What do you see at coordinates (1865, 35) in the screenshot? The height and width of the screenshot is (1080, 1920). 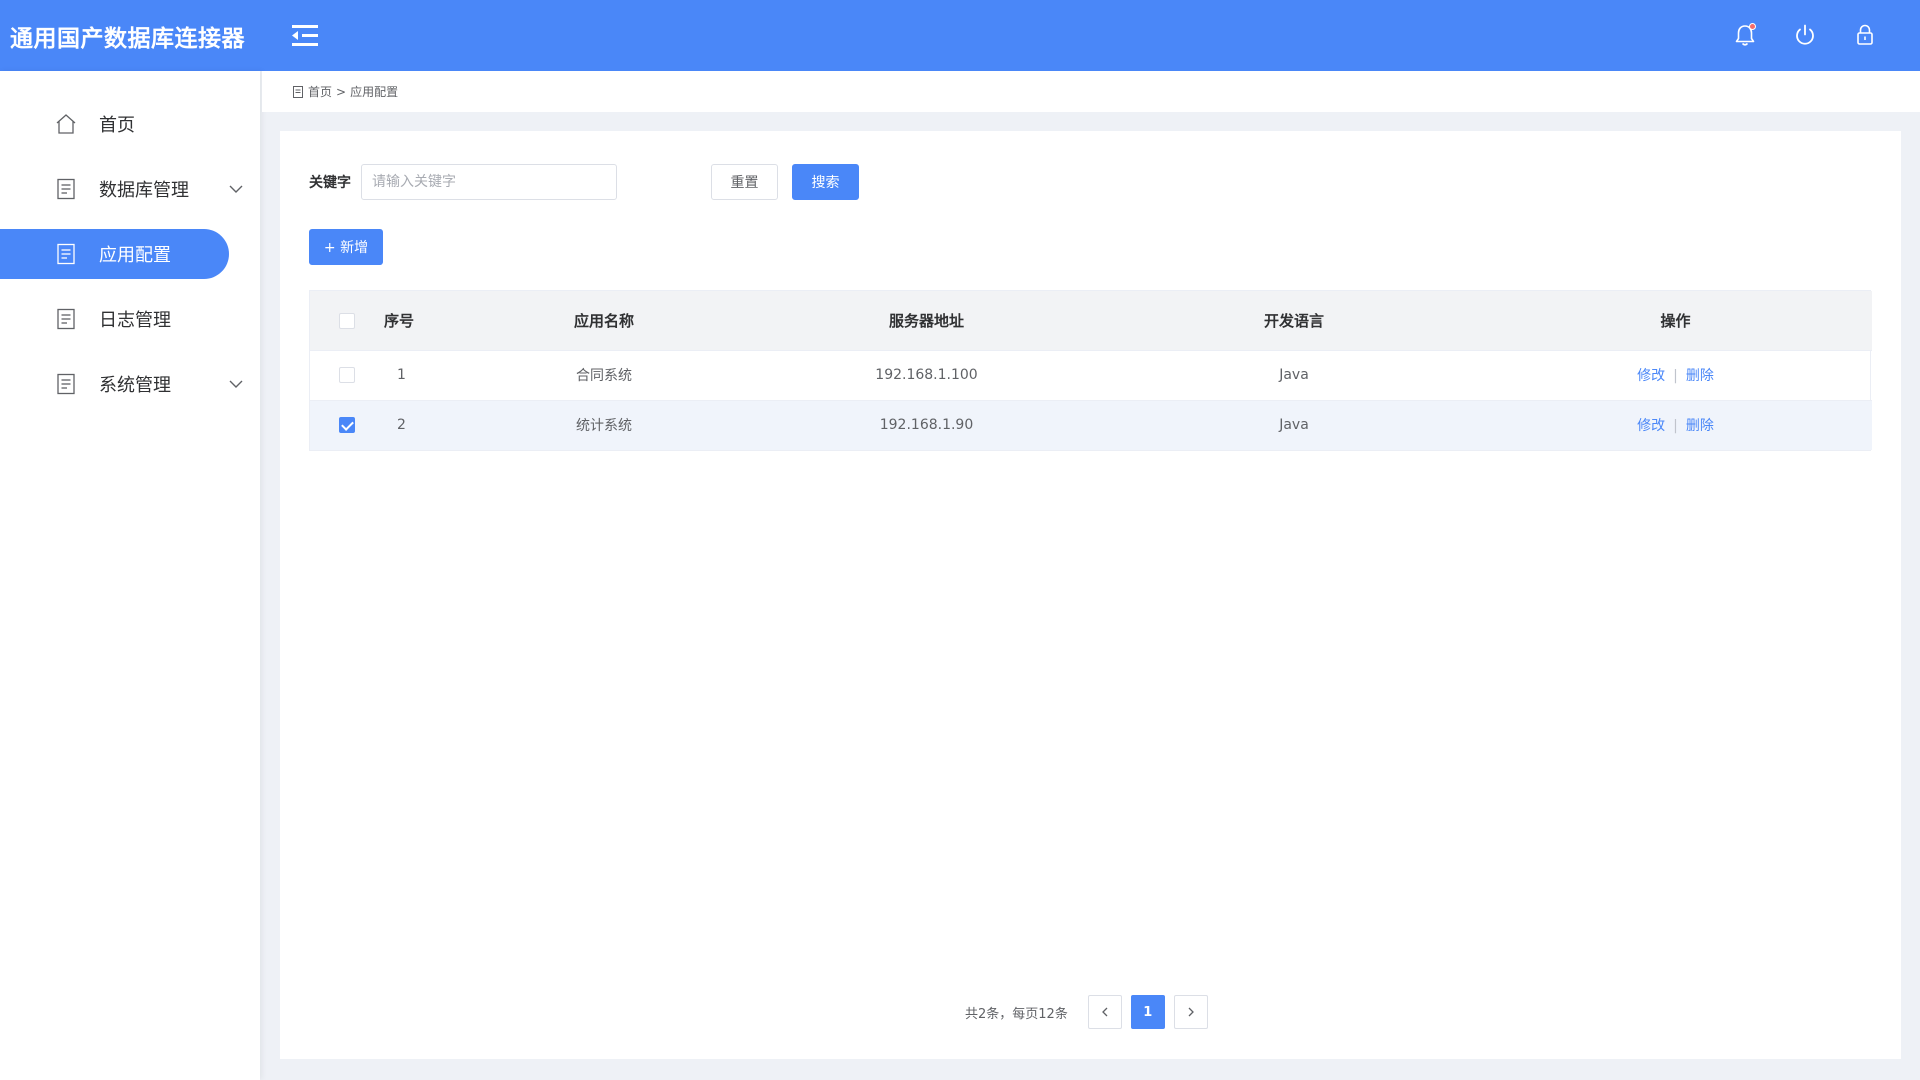 I see `lock-icon` at bounding box center [1865, 35].